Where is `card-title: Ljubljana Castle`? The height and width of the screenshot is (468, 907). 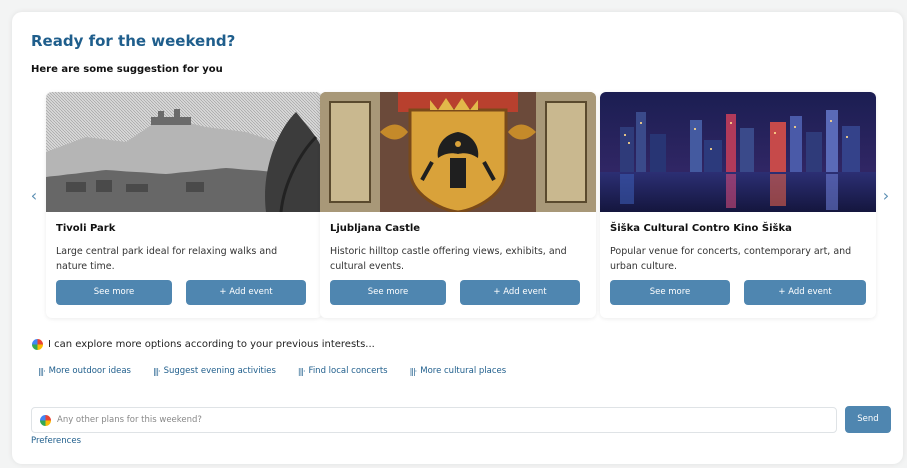
card-title: Ljubljana Castle is located at coordinates (375, 228).